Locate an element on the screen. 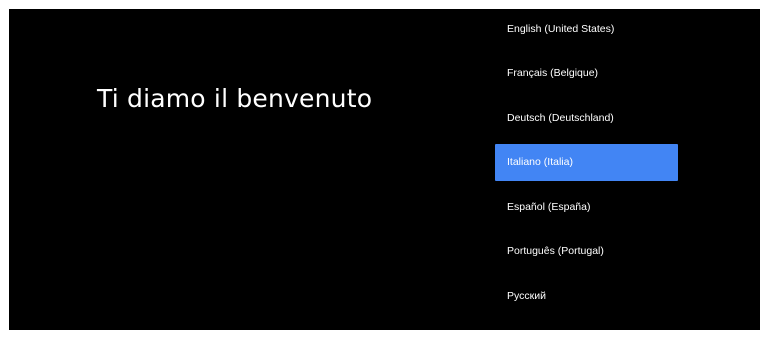  language-option-label: Italiano (Italia) is located at coordinates (540, 162).